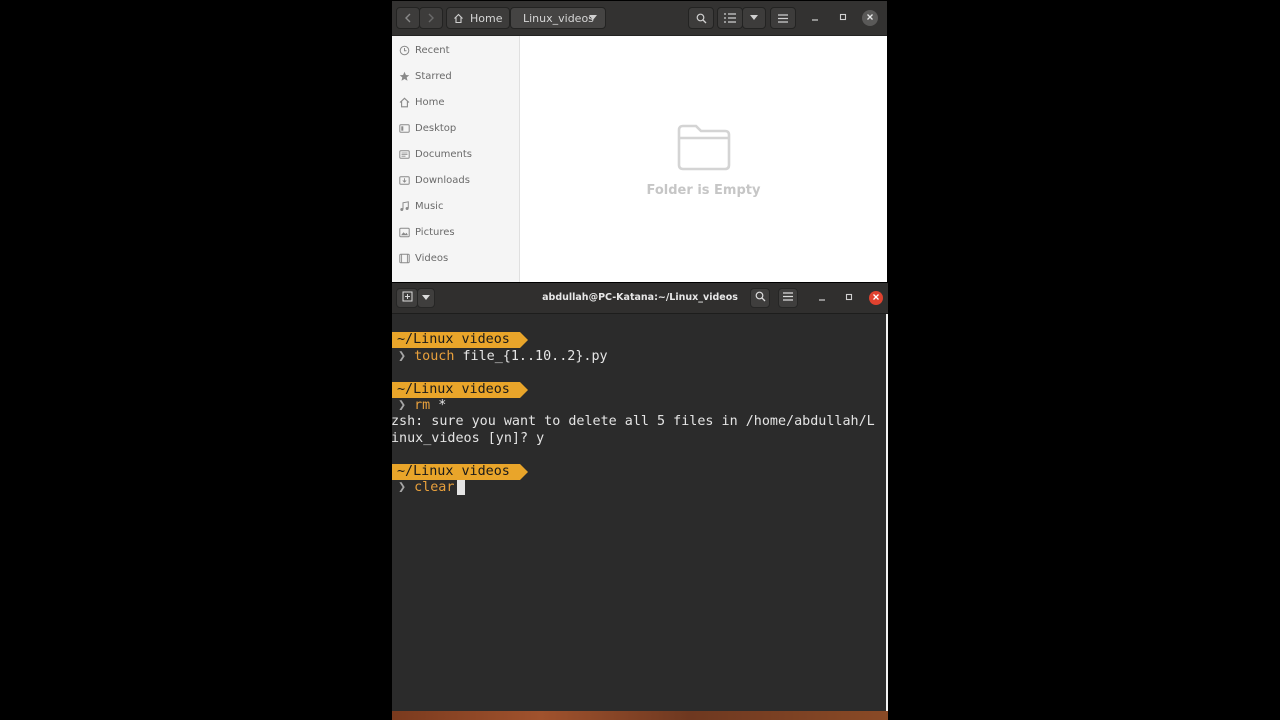 This screenshot has width=1280, height=720. What do you see at coordinates (429, 206) in the screenshot?
I see `sidebar-item-label: Music` at bounding box center [429, 206].